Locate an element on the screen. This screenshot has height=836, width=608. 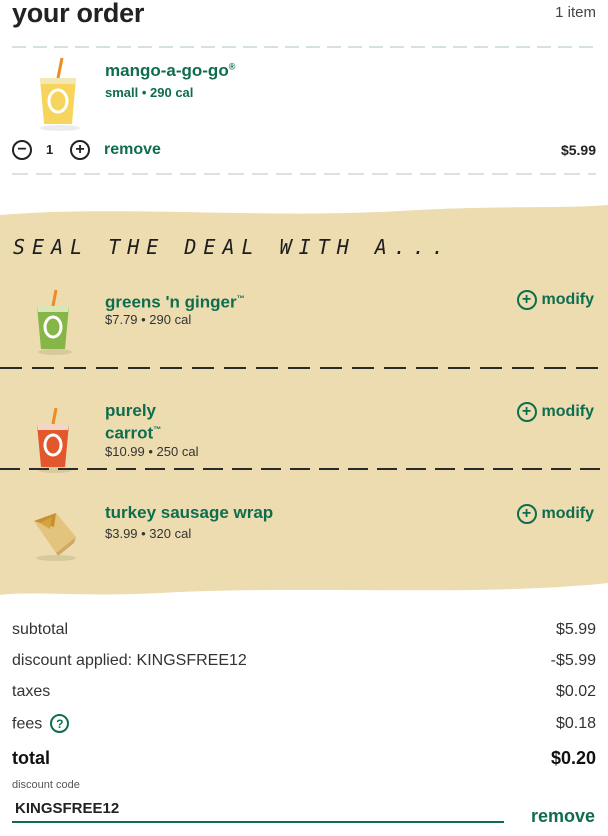
discount-code-label: discount code is located at coordinates (46, 785).